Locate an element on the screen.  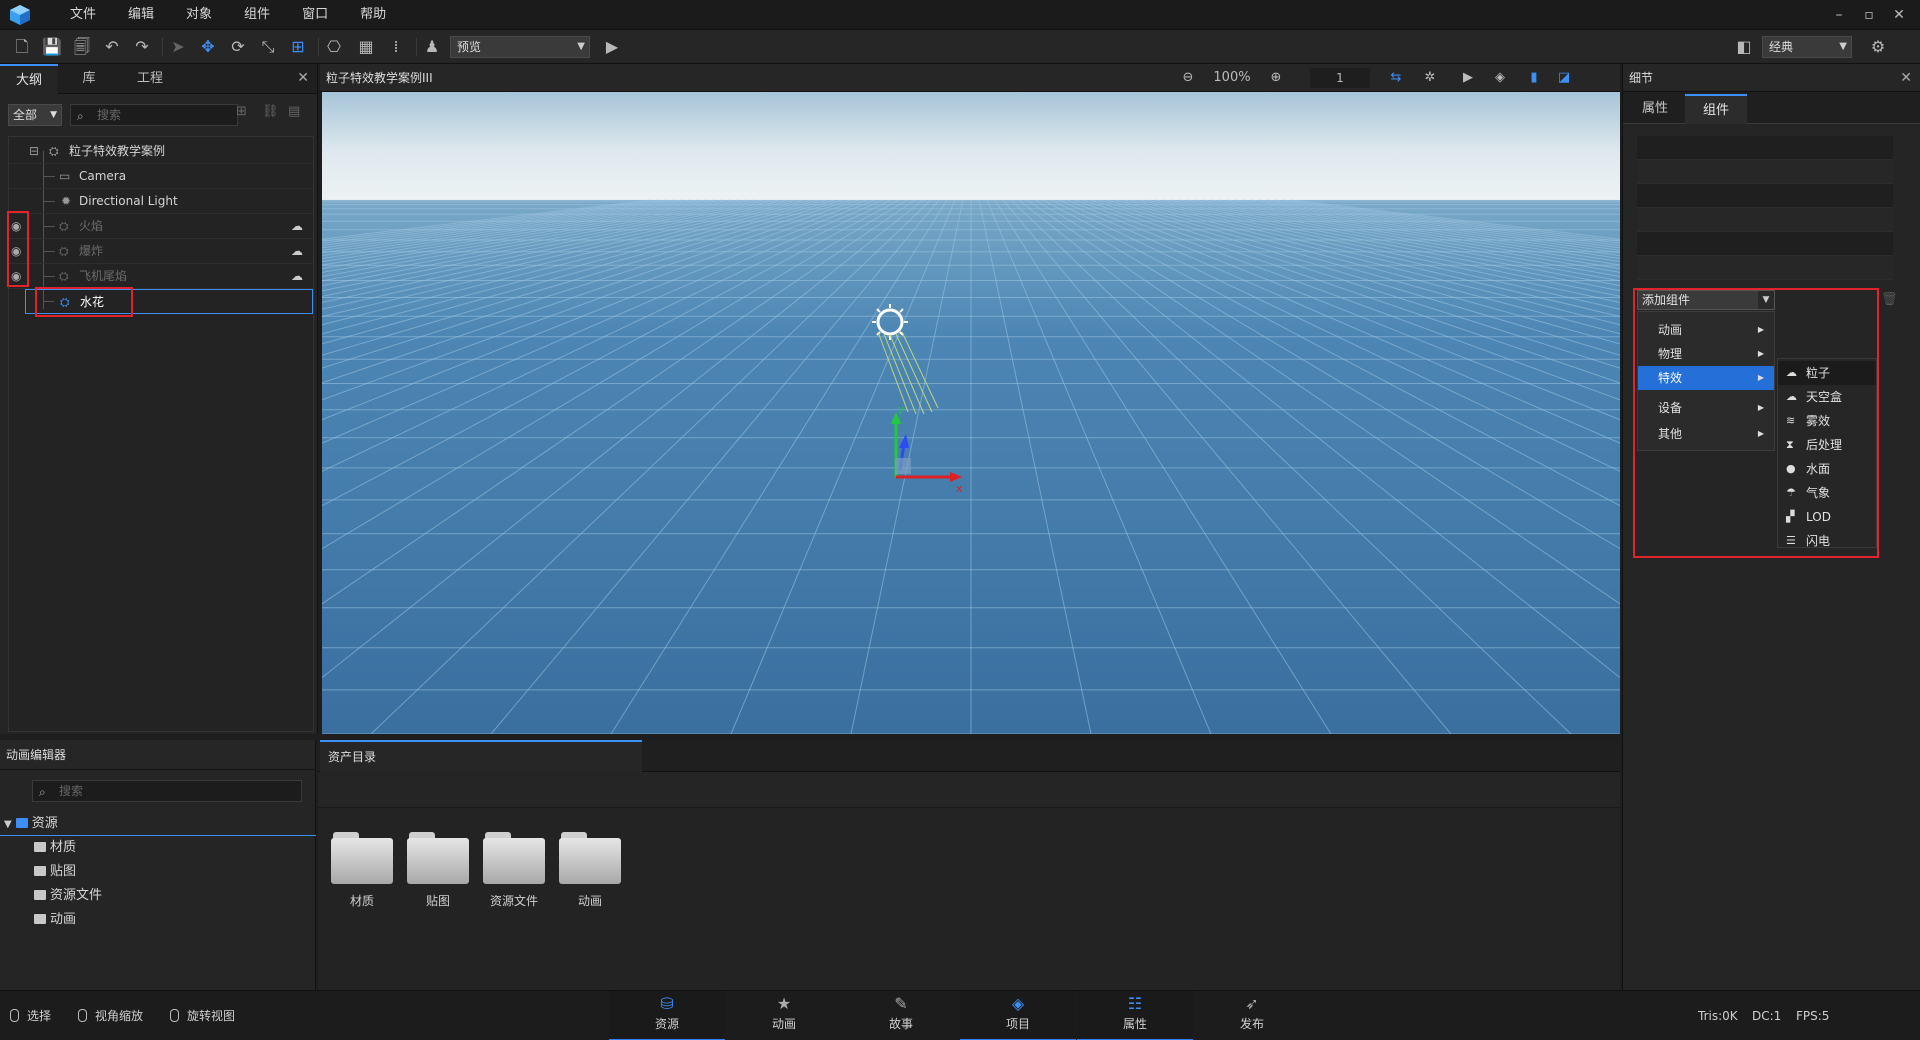
save-icon: 💾 is located at coordinates (52, 47).